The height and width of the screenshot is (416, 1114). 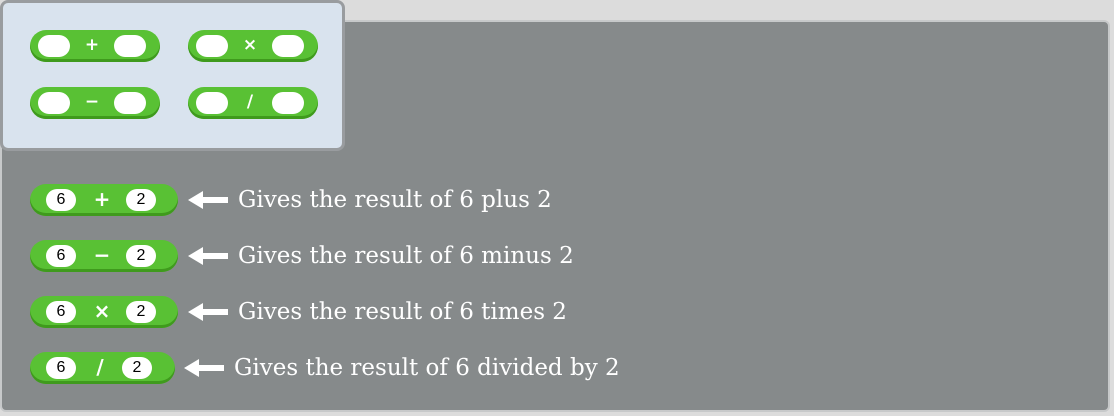 I want to click on example-description: Gives the result of 6 times 2, so click(x=402, y=312).